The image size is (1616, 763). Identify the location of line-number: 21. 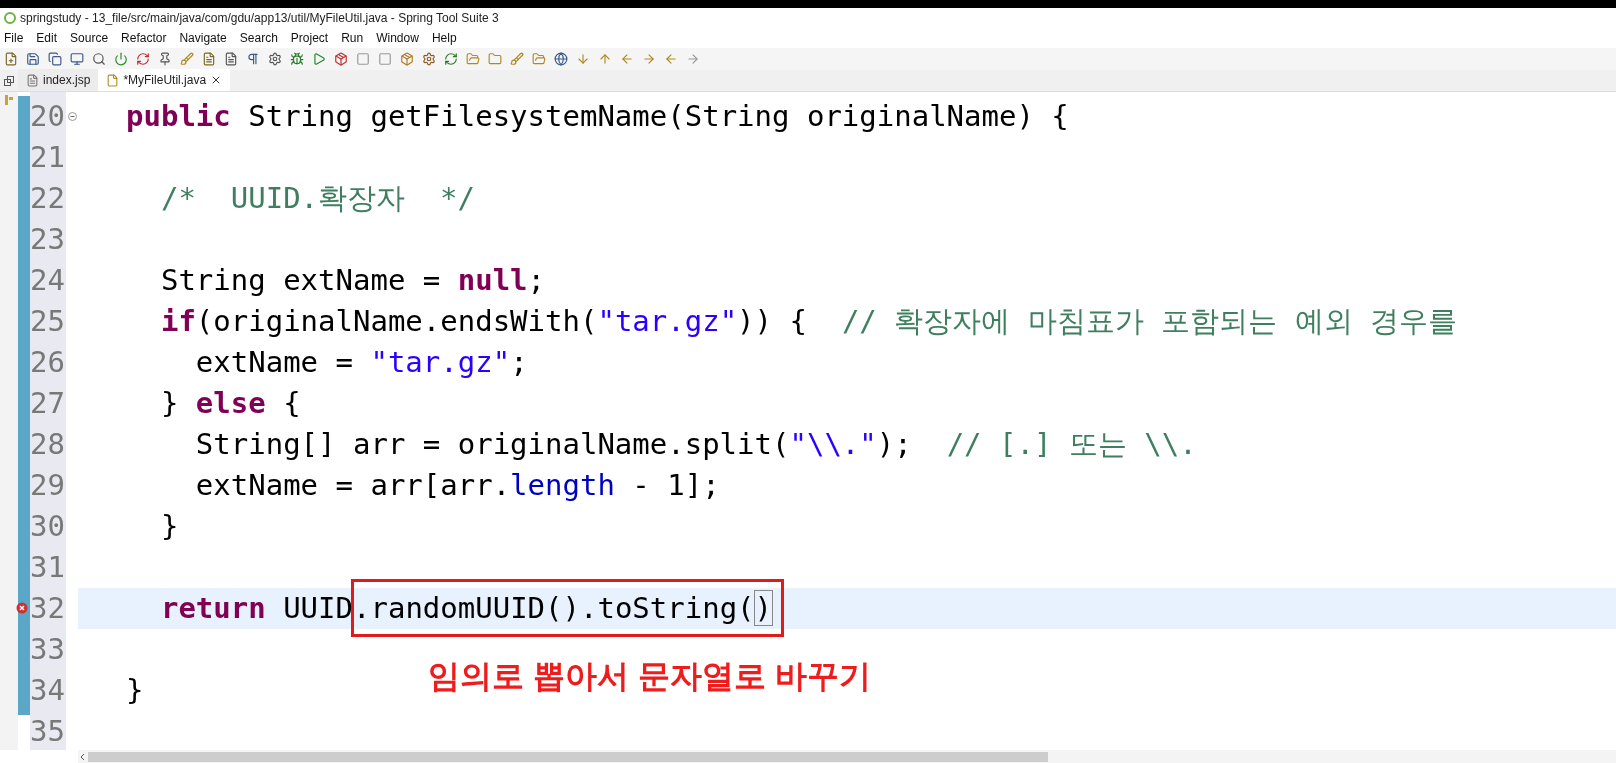
(47, 157).